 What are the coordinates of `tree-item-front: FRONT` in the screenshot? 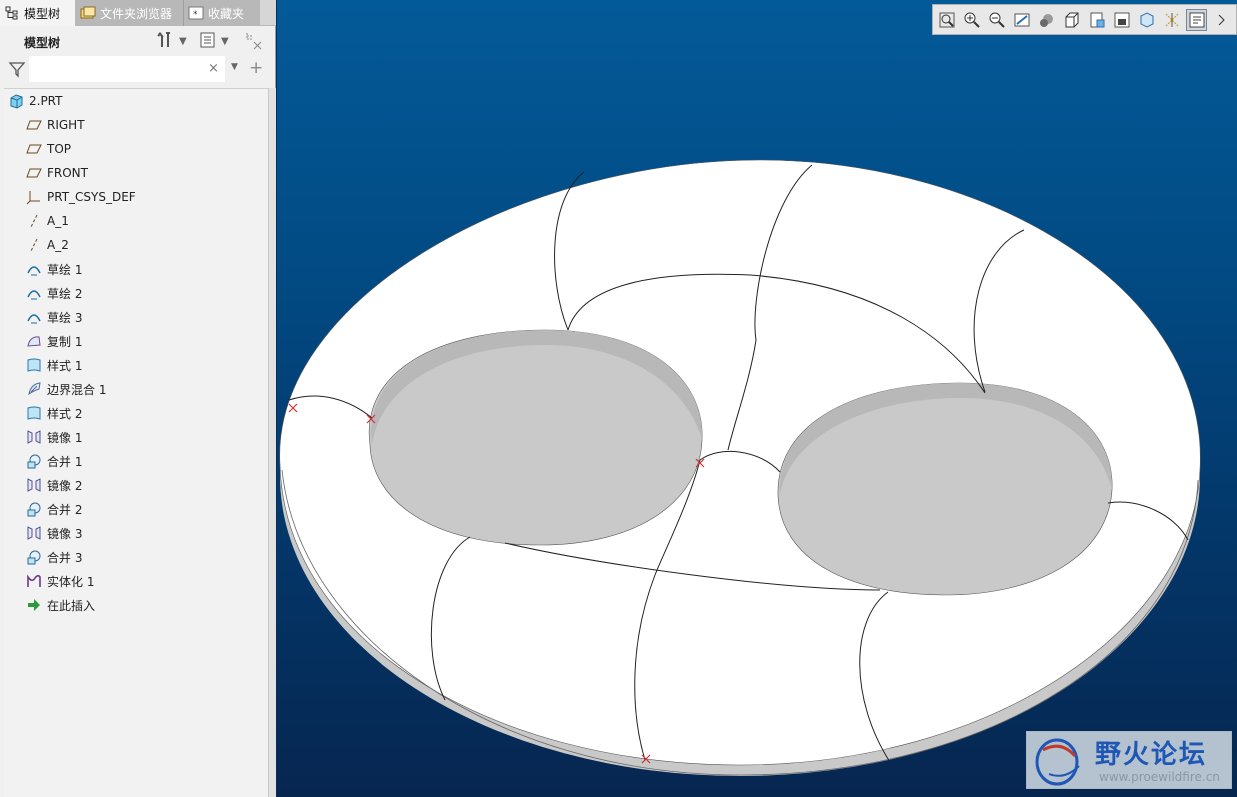 It's located at (57, 173).